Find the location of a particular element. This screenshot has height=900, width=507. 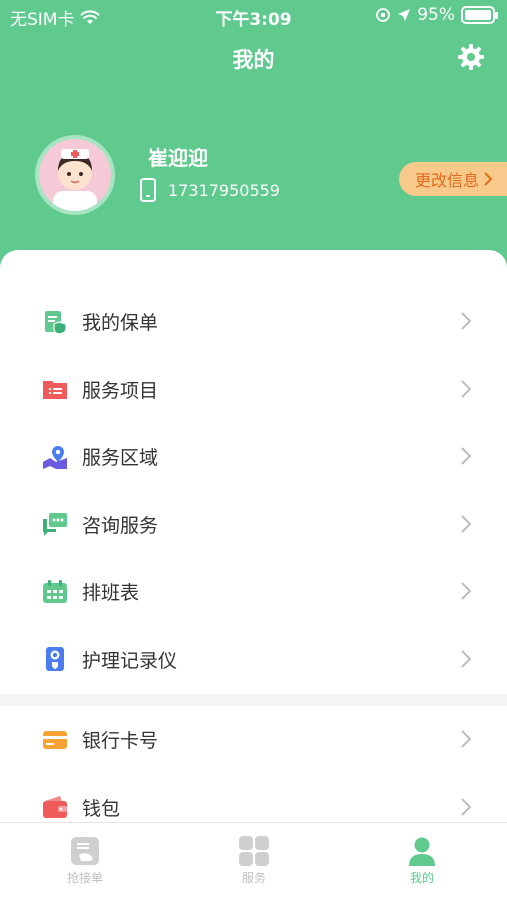

tab-service: 服务 is located at coordinates (254, 860).